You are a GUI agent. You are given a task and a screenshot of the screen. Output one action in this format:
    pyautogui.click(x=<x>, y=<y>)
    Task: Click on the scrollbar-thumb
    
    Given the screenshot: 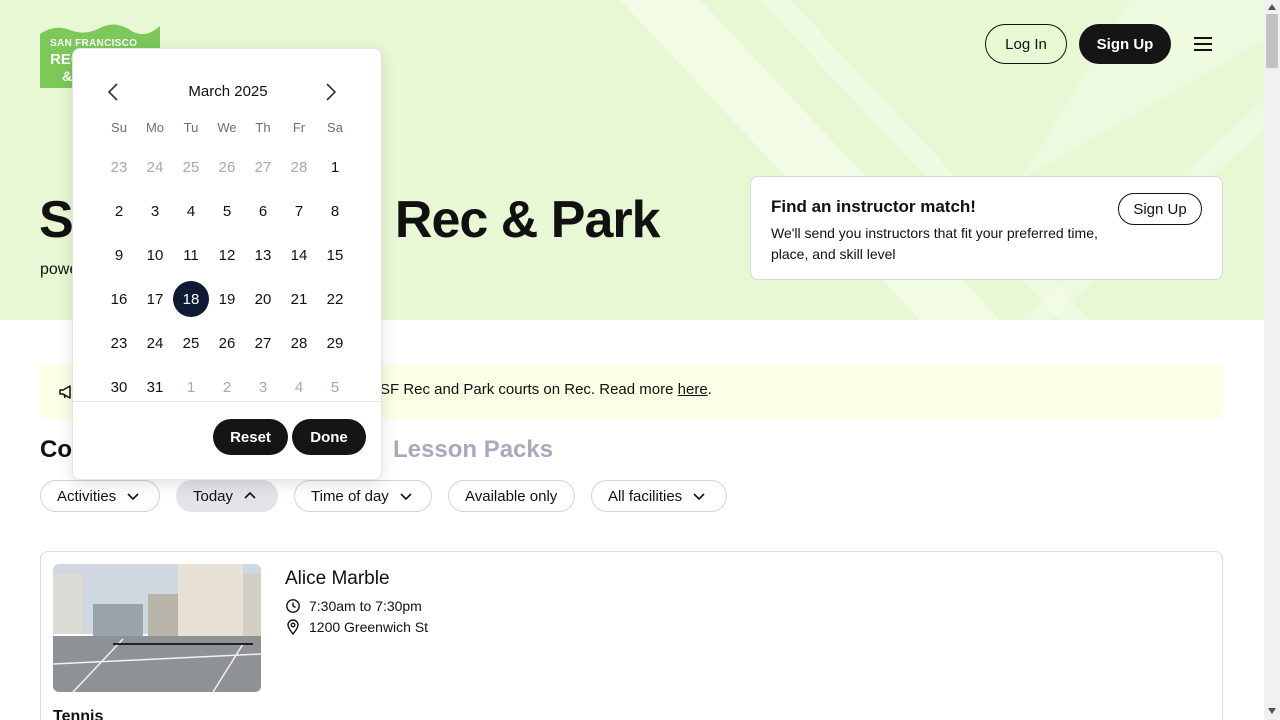 What is the action you would take?
    pyautogui.click(x=1272, y=41)
    